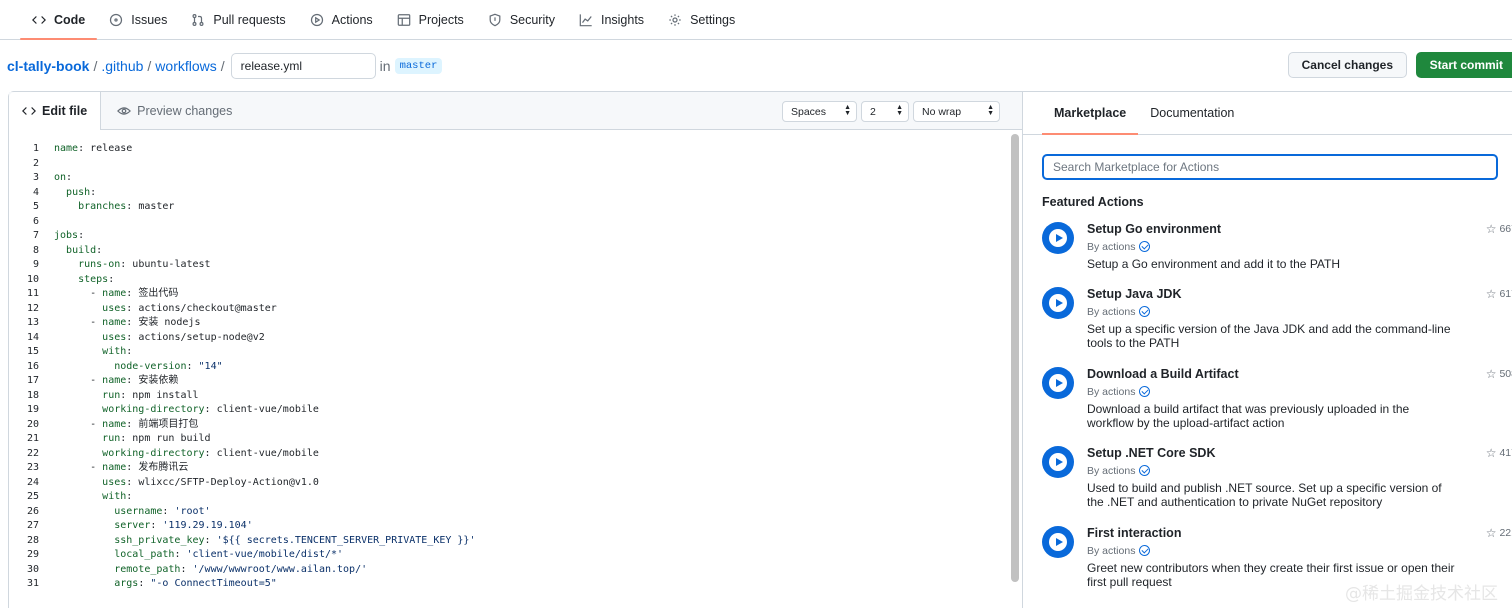 This screenshot has width=1512, height=608. What do you see at coordinates (238, 19) in the screenshot?
I see `tab-pull-requests: Pull requests` at bounding box center [238, 19].